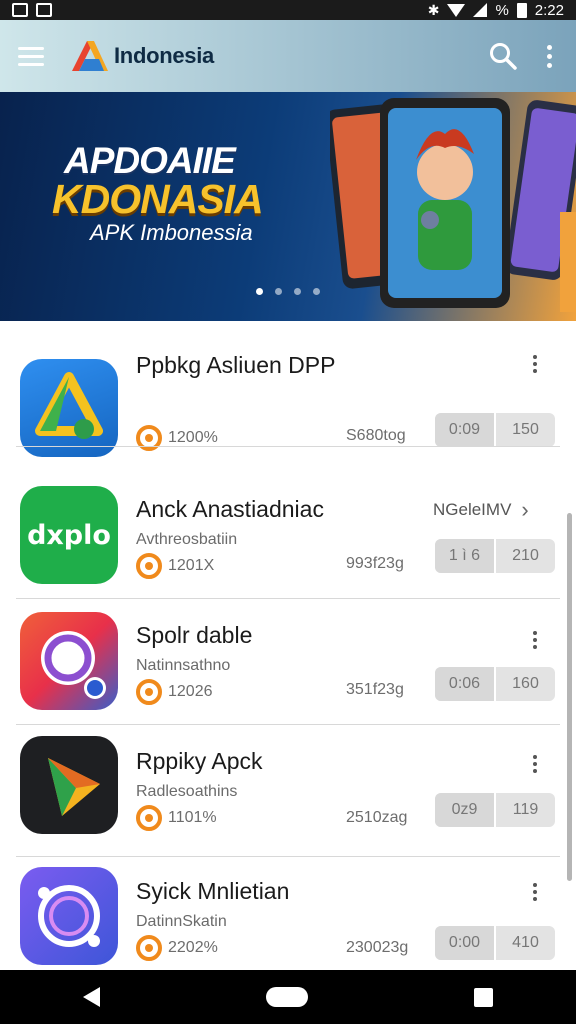  Describe the element at coordinates (569, 697) in the screenshot. I see `scrollbar` at that location.